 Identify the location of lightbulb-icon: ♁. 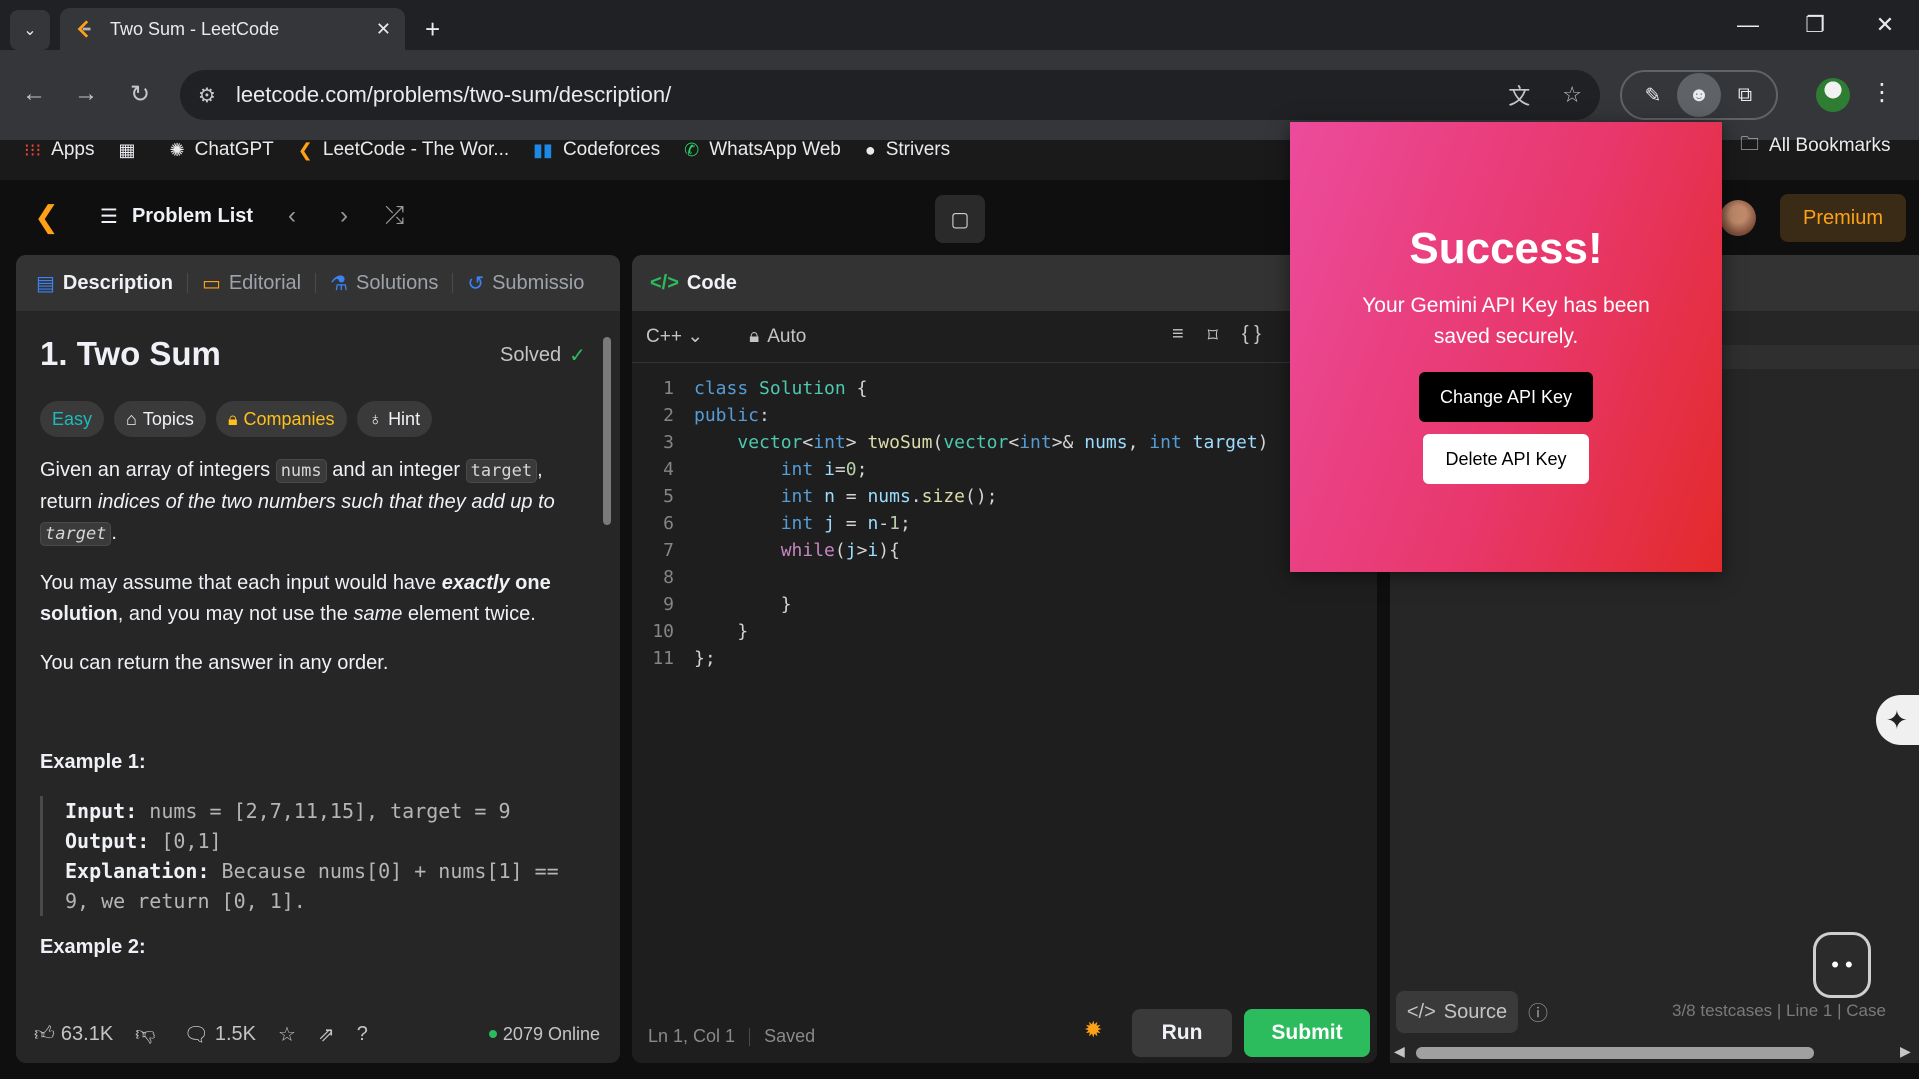
(375, 418).